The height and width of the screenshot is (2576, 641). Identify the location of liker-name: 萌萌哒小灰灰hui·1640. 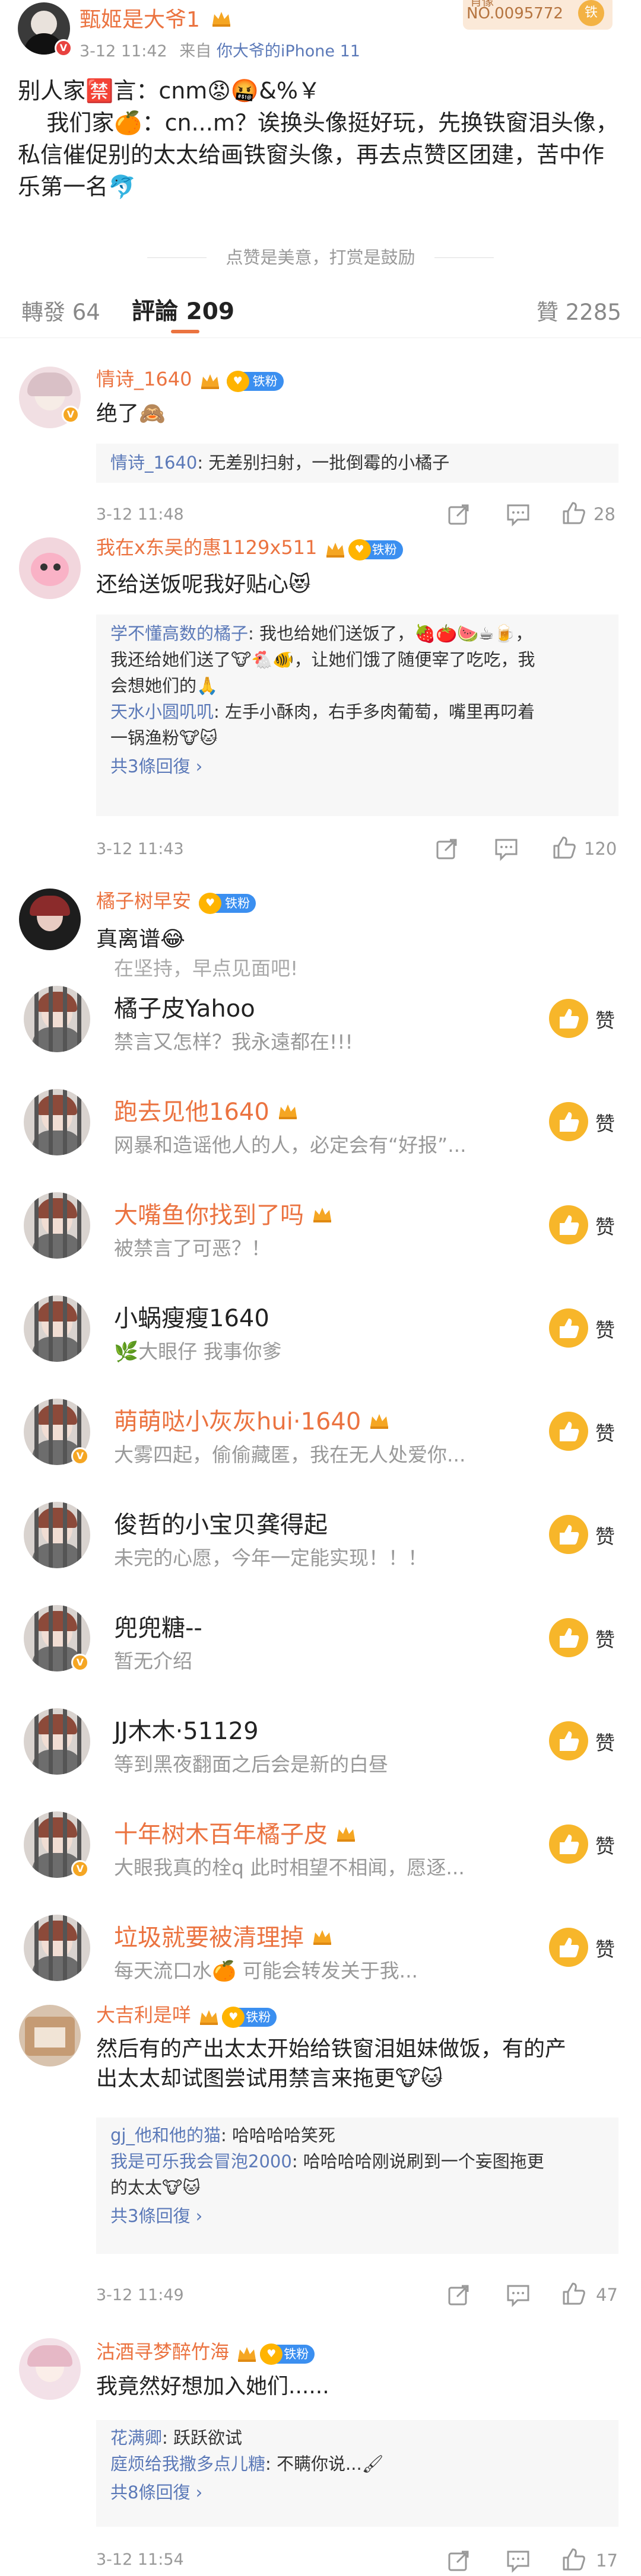
(251, 1419).